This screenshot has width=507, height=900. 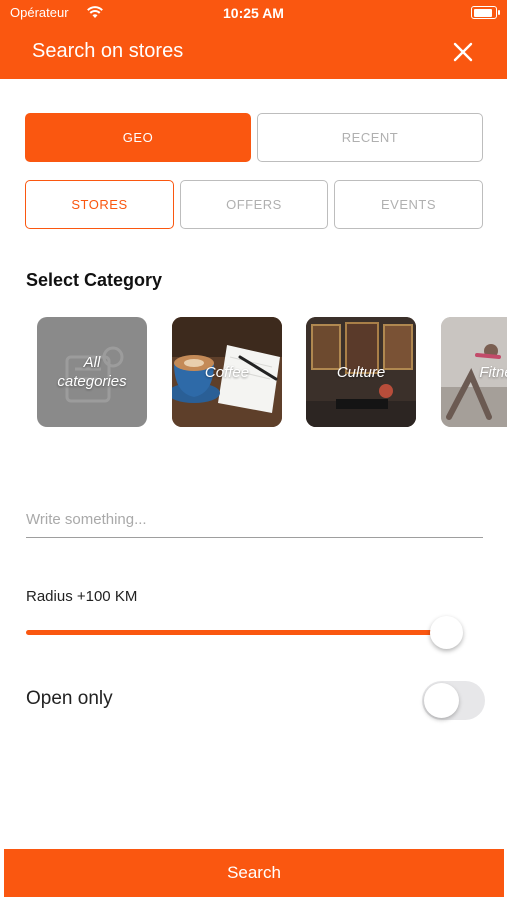 What do you see at coordinates (82, 596) in the screenshot?
I see `radius-label: Radius +100 KM` at bounding box center [82, 596].